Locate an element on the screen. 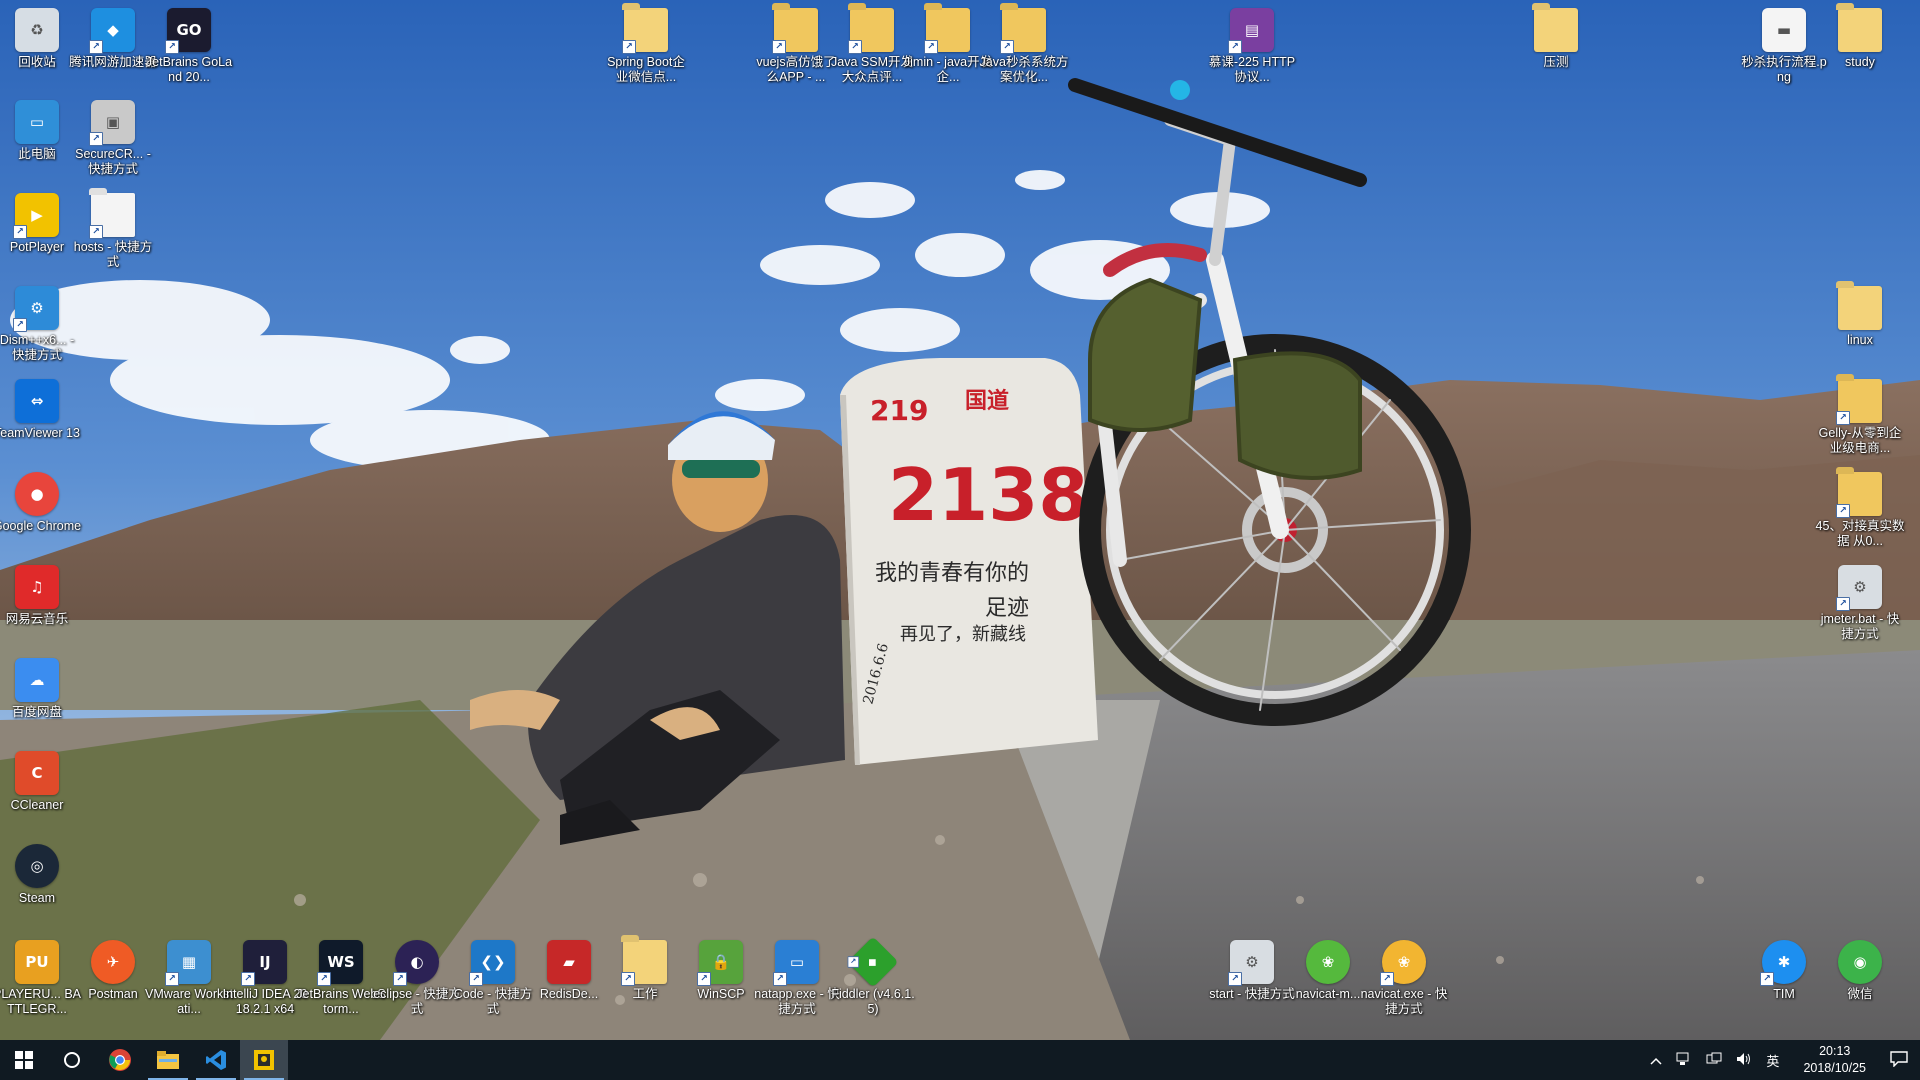 The height and width of the screenshot is (1080, 1920). milestone-road: 国道 is located at coordinates (987, 401).